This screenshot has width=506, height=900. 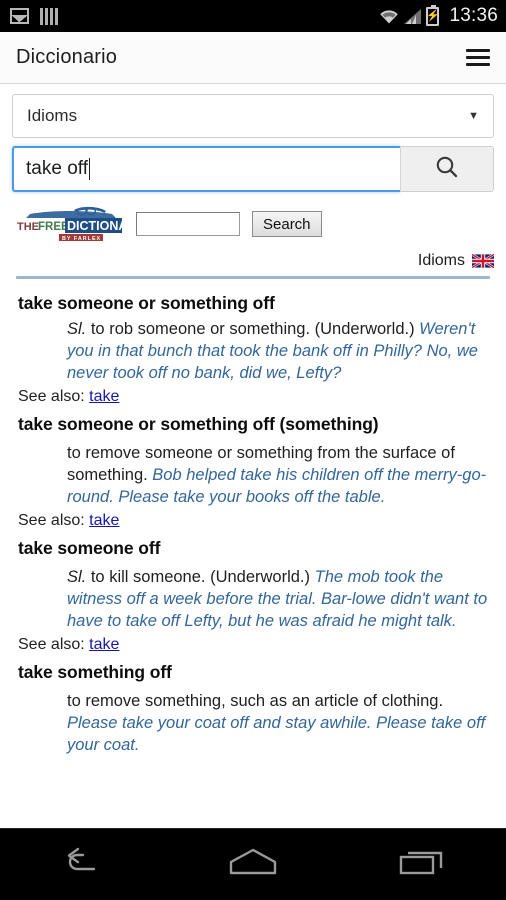 I want to click on home-button, so click(x=253, y=865).